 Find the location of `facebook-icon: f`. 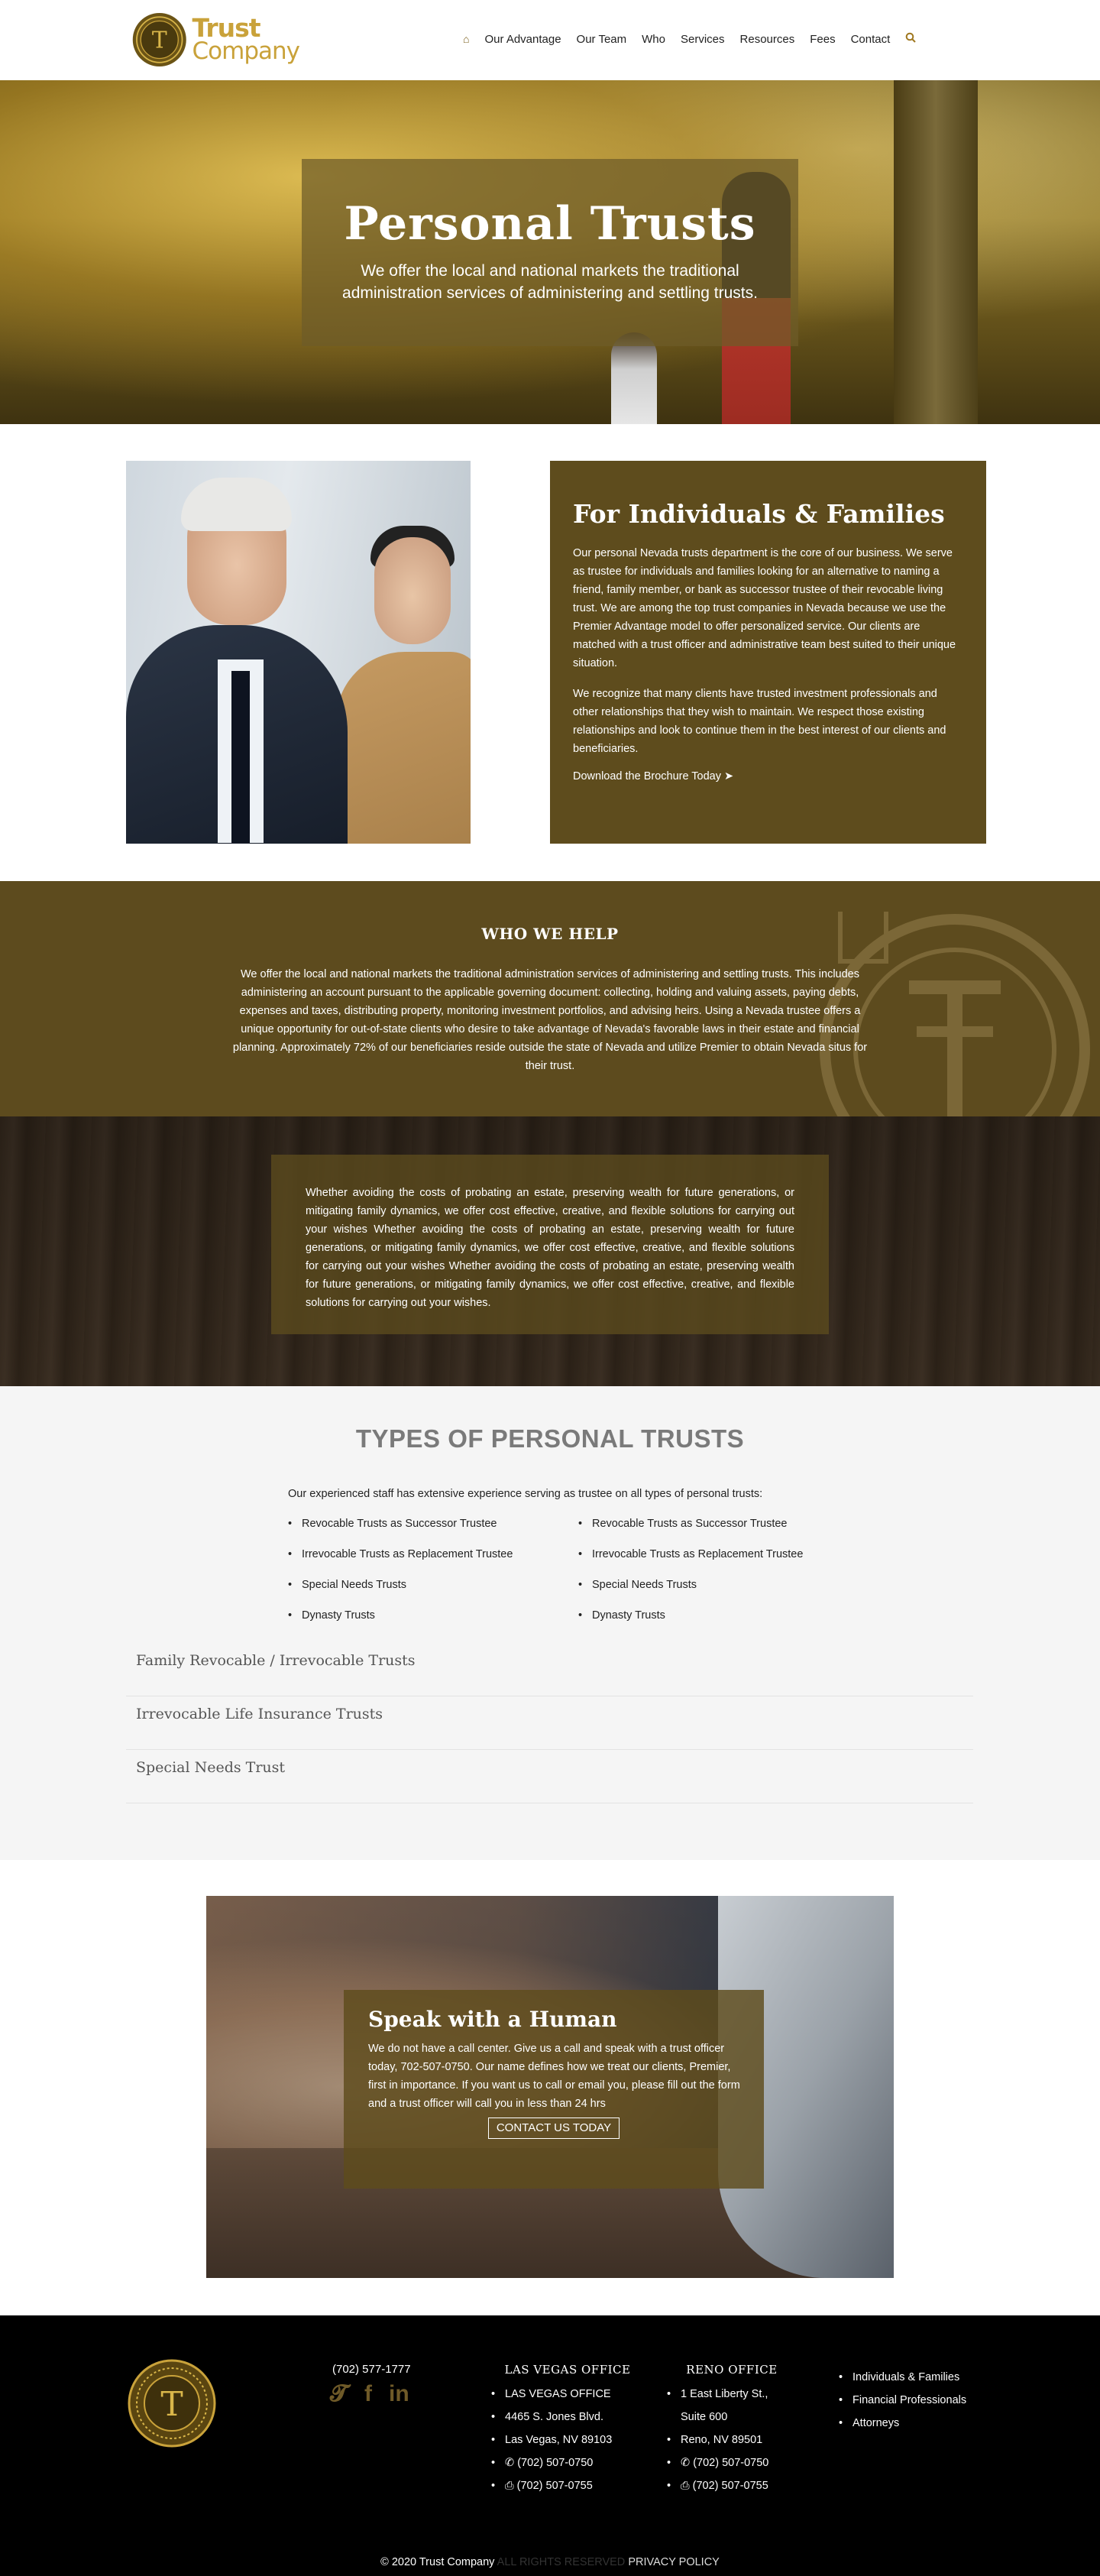

facebook-icon: f is located at coordinates (368, 2394).